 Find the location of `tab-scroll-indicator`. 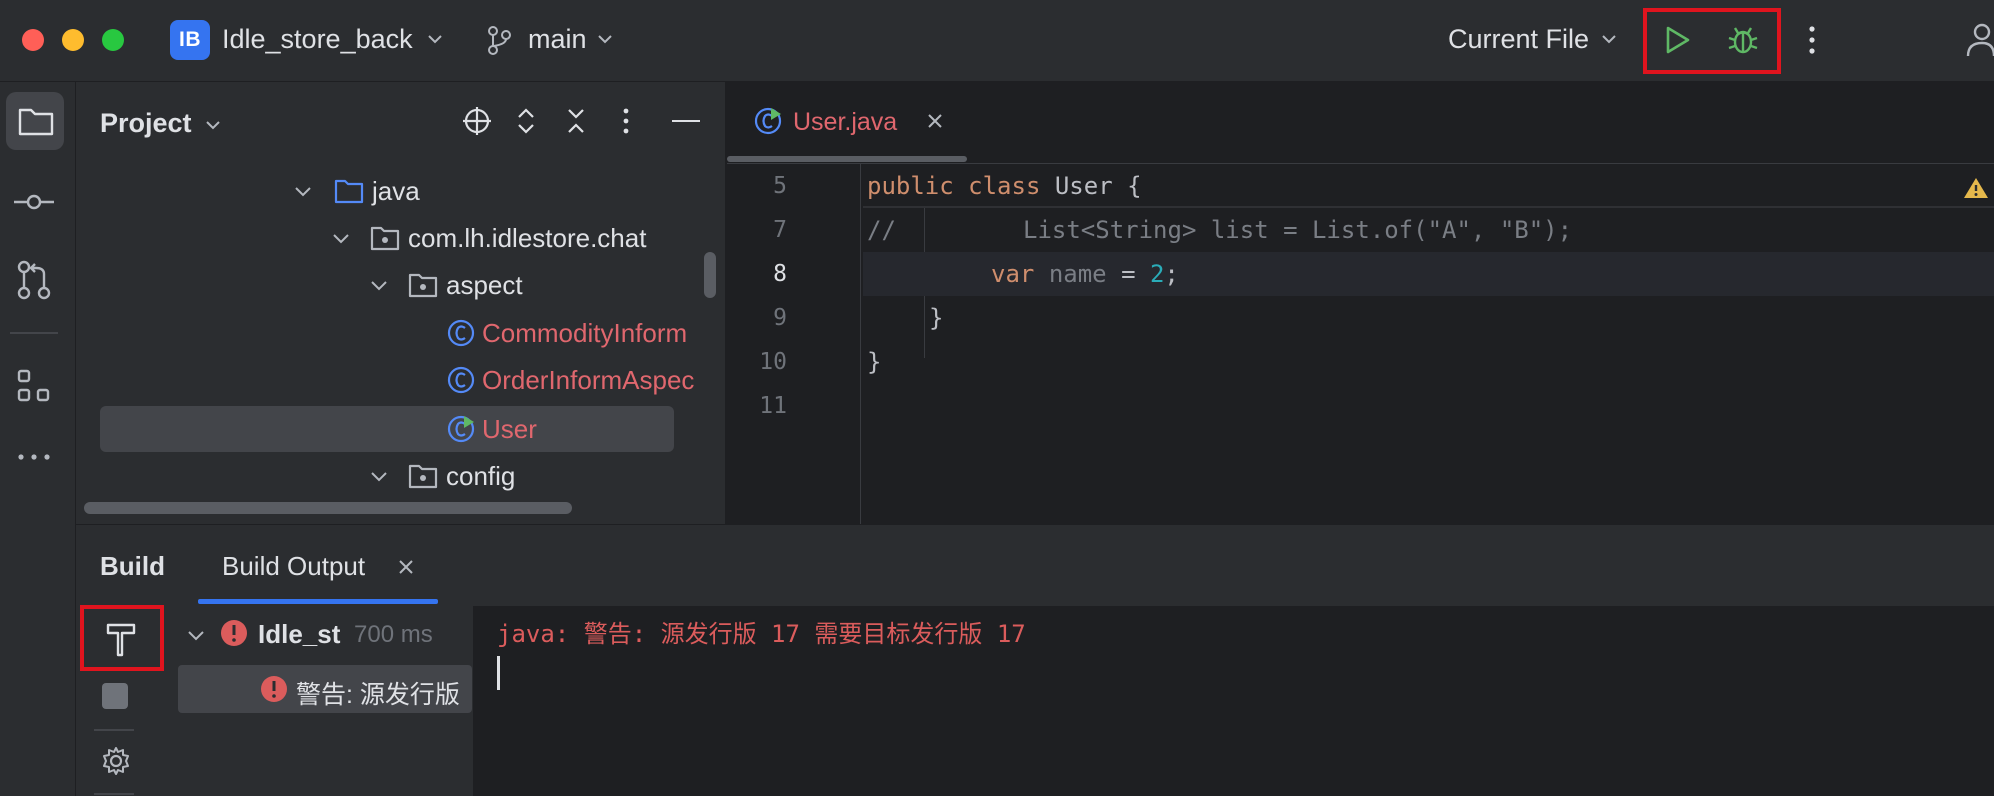

tab-scroll-indicator is located at coordinates (847, 159).